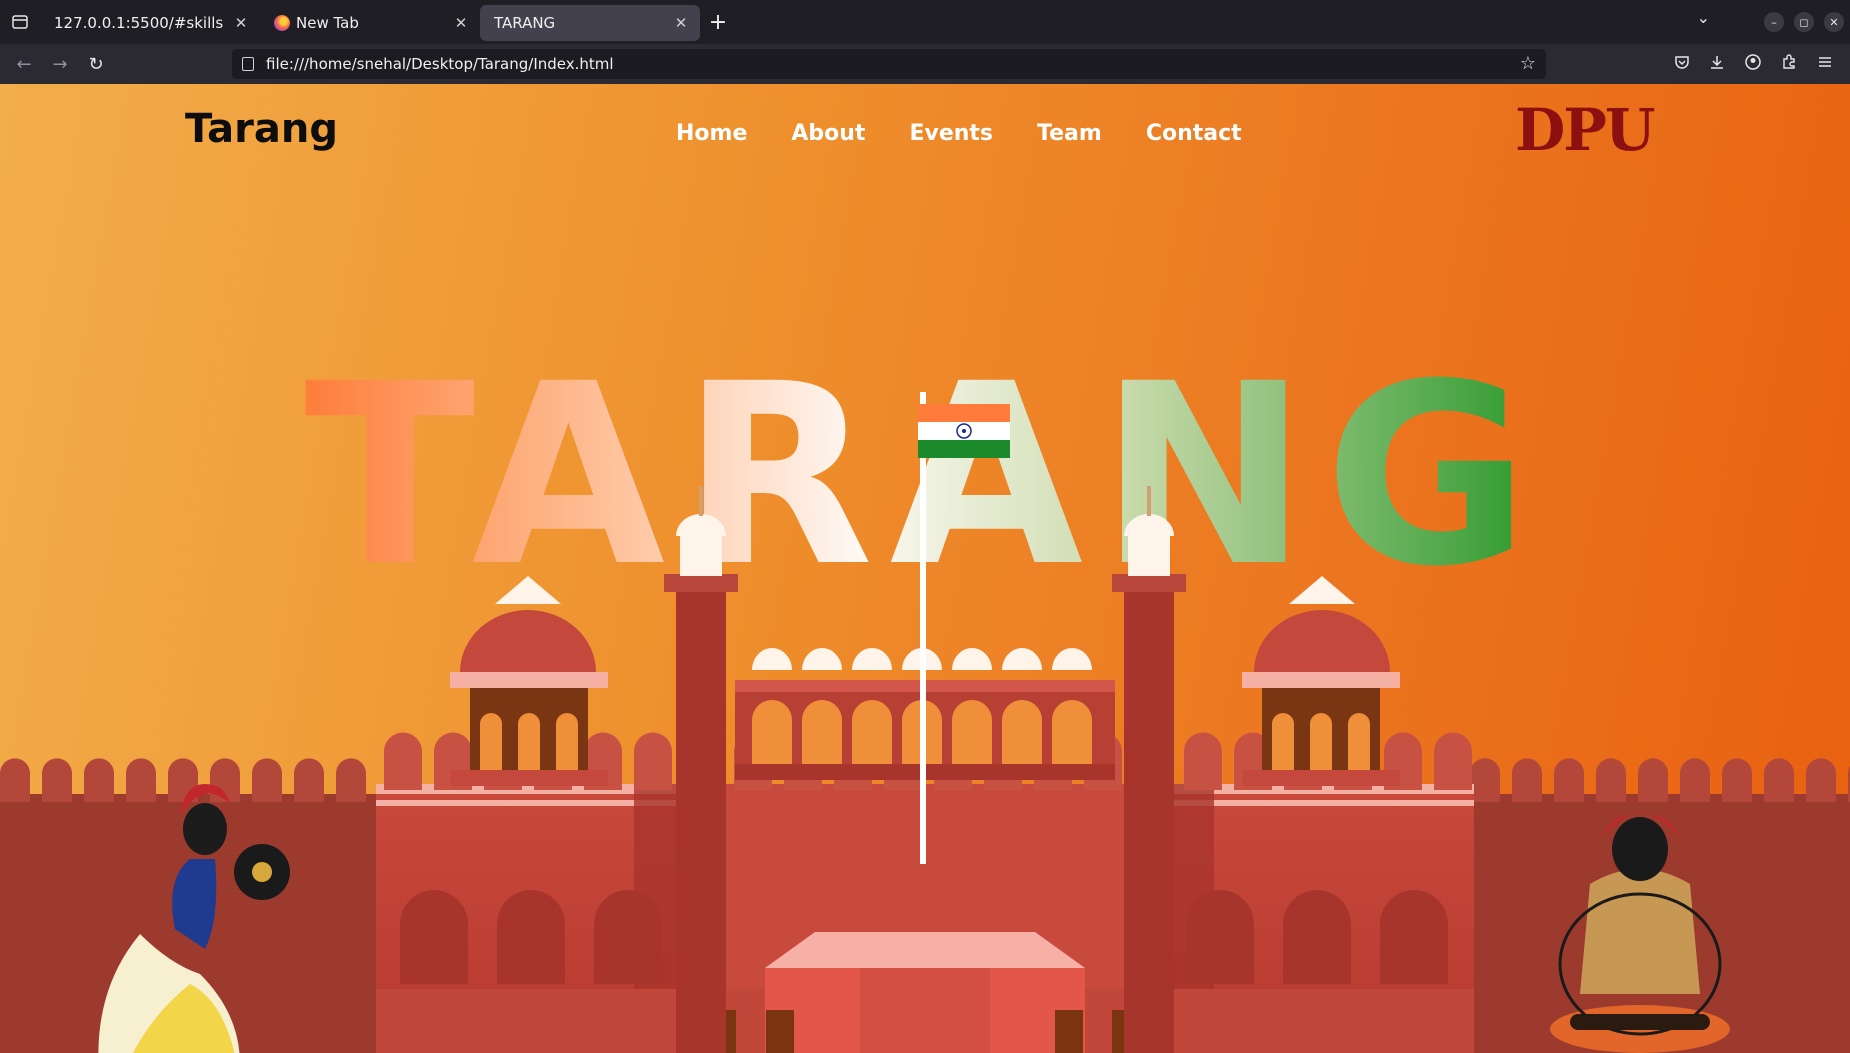  I want to click on minimize-icon: –, so click(1774, 22).